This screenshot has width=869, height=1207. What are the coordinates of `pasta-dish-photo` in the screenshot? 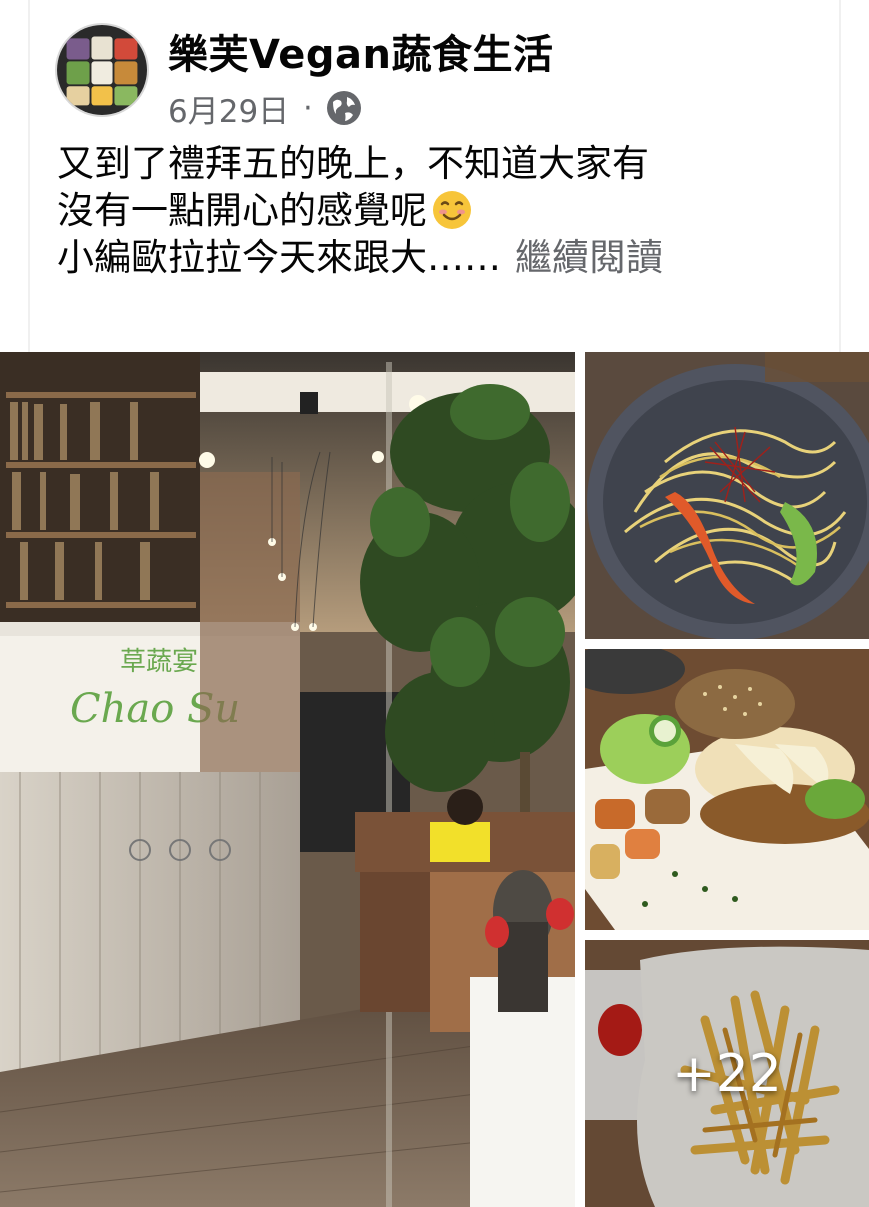 It's located at (727, 495).